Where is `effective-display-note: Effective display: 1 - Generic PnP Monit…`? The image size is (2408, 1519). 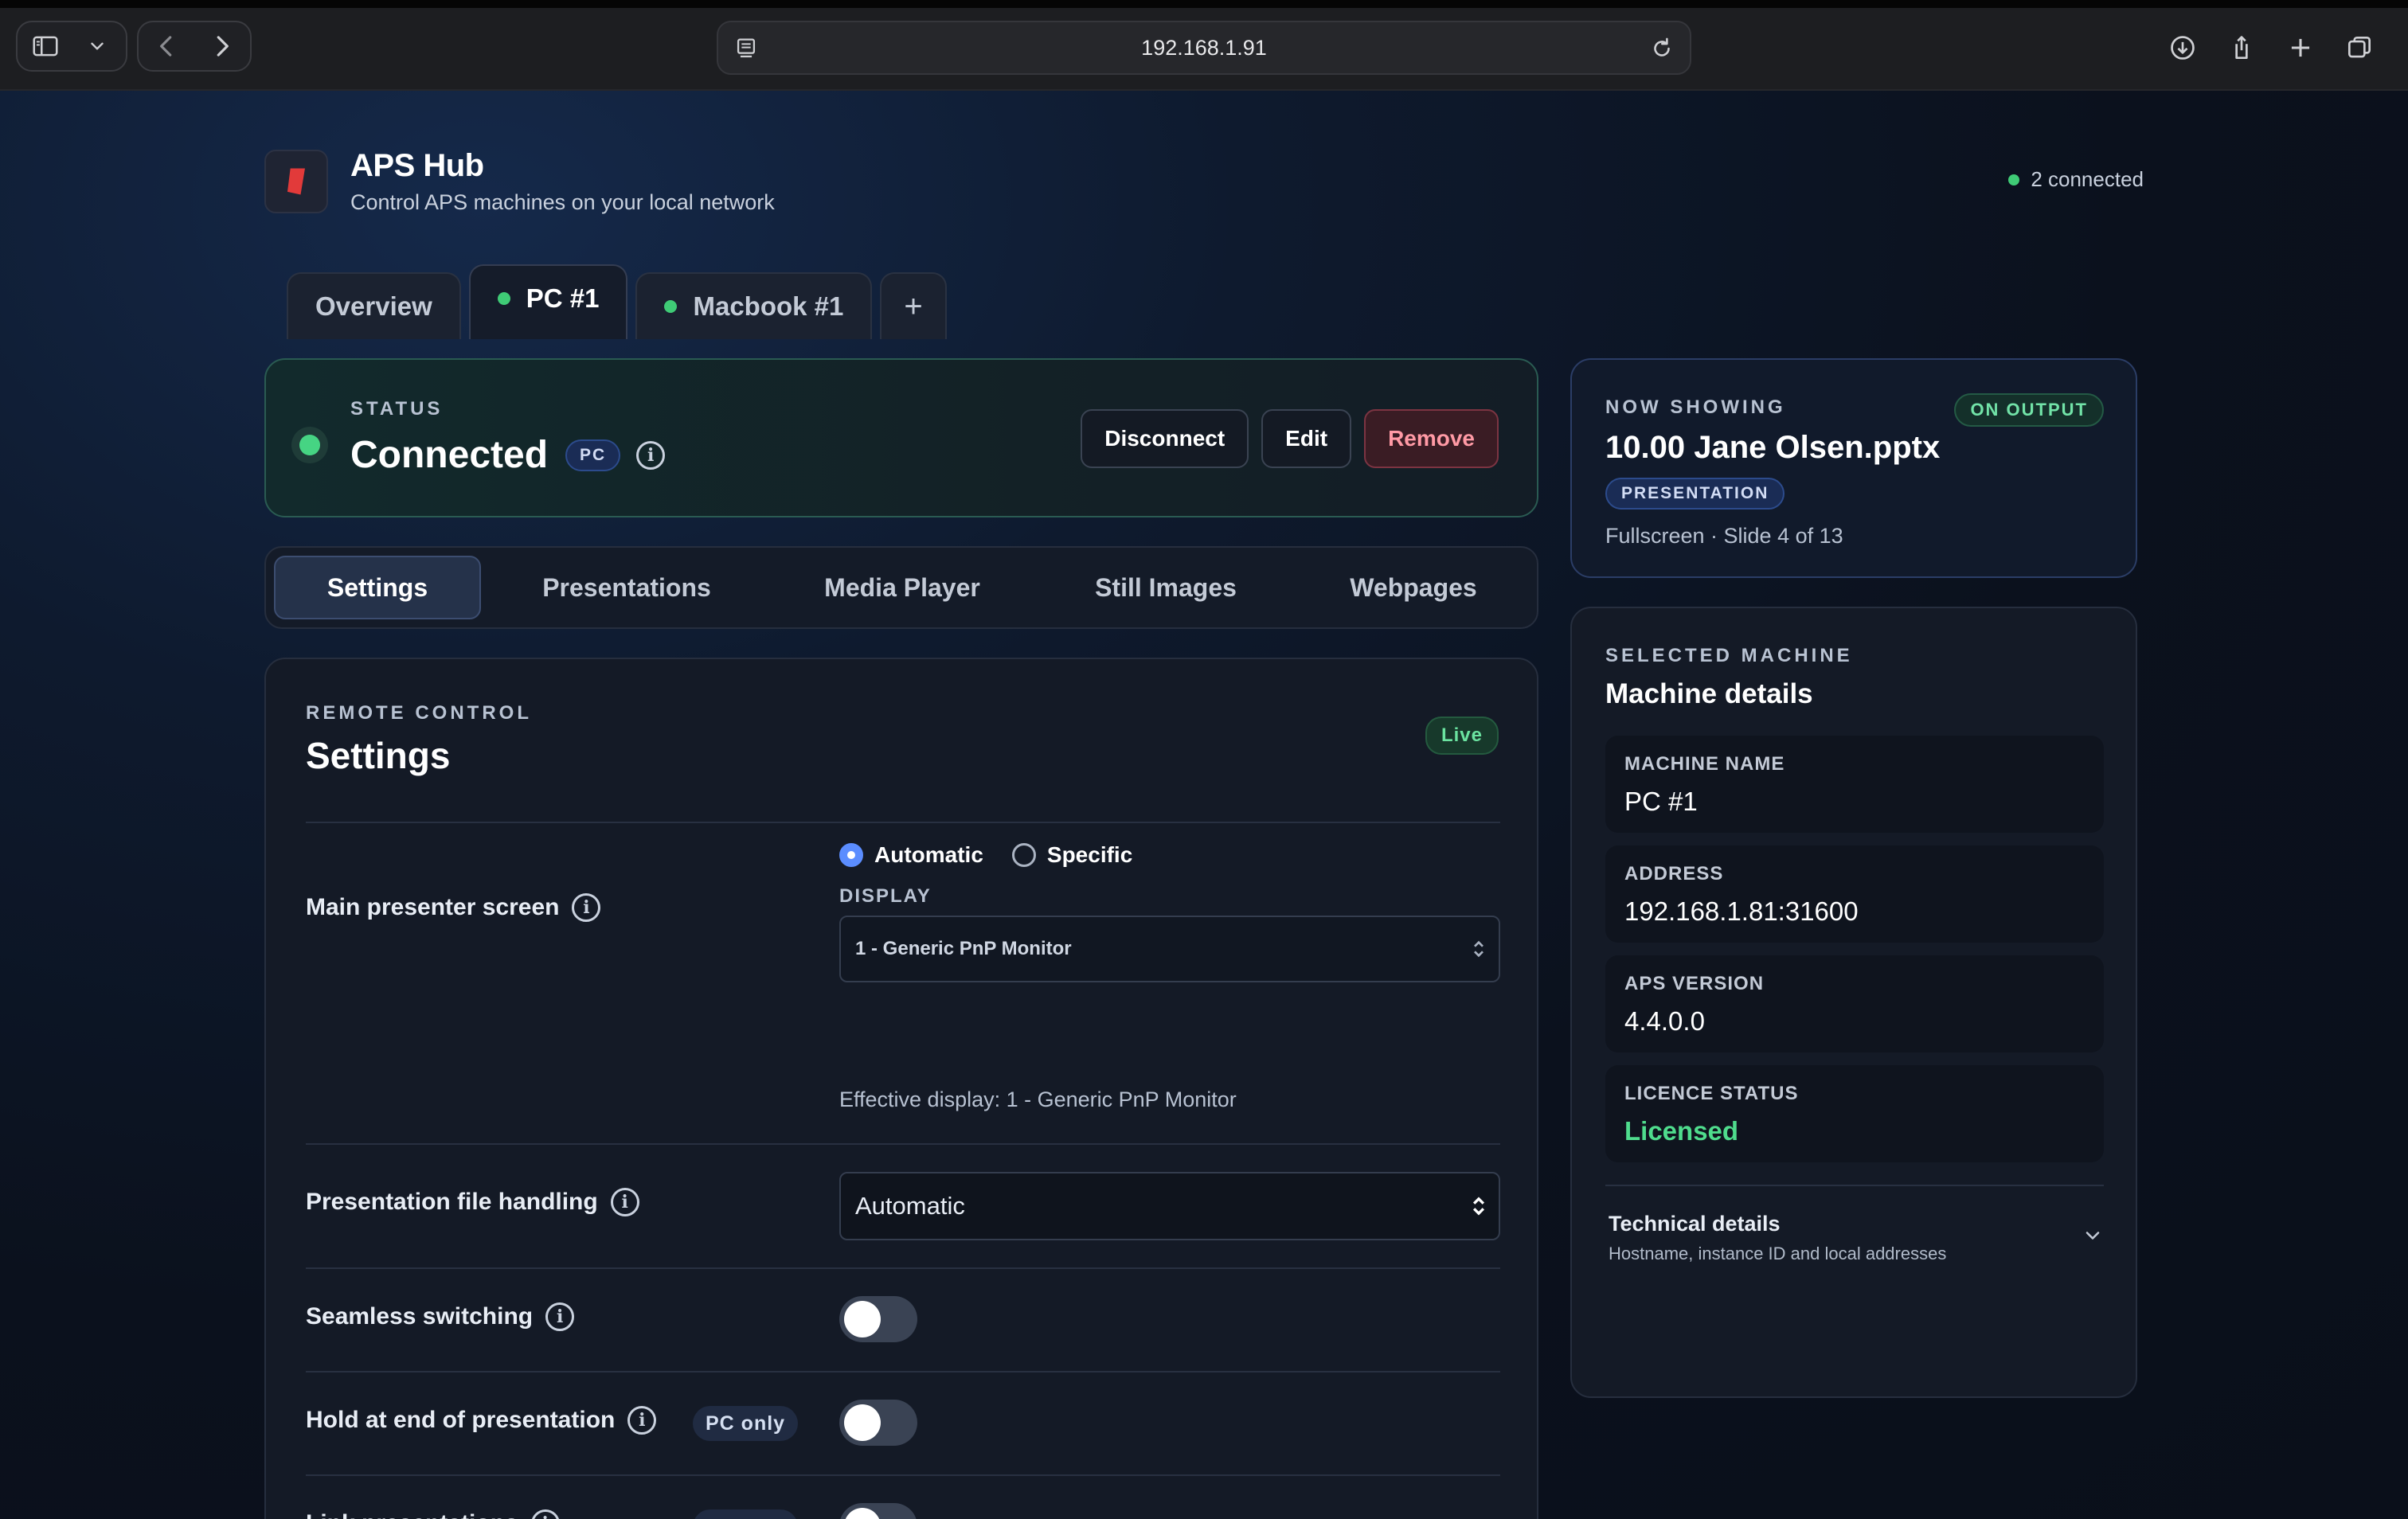 effective-display-note: Effective display: 1 - Generic PnP Monit… is located at coordinates (1038, 1099).